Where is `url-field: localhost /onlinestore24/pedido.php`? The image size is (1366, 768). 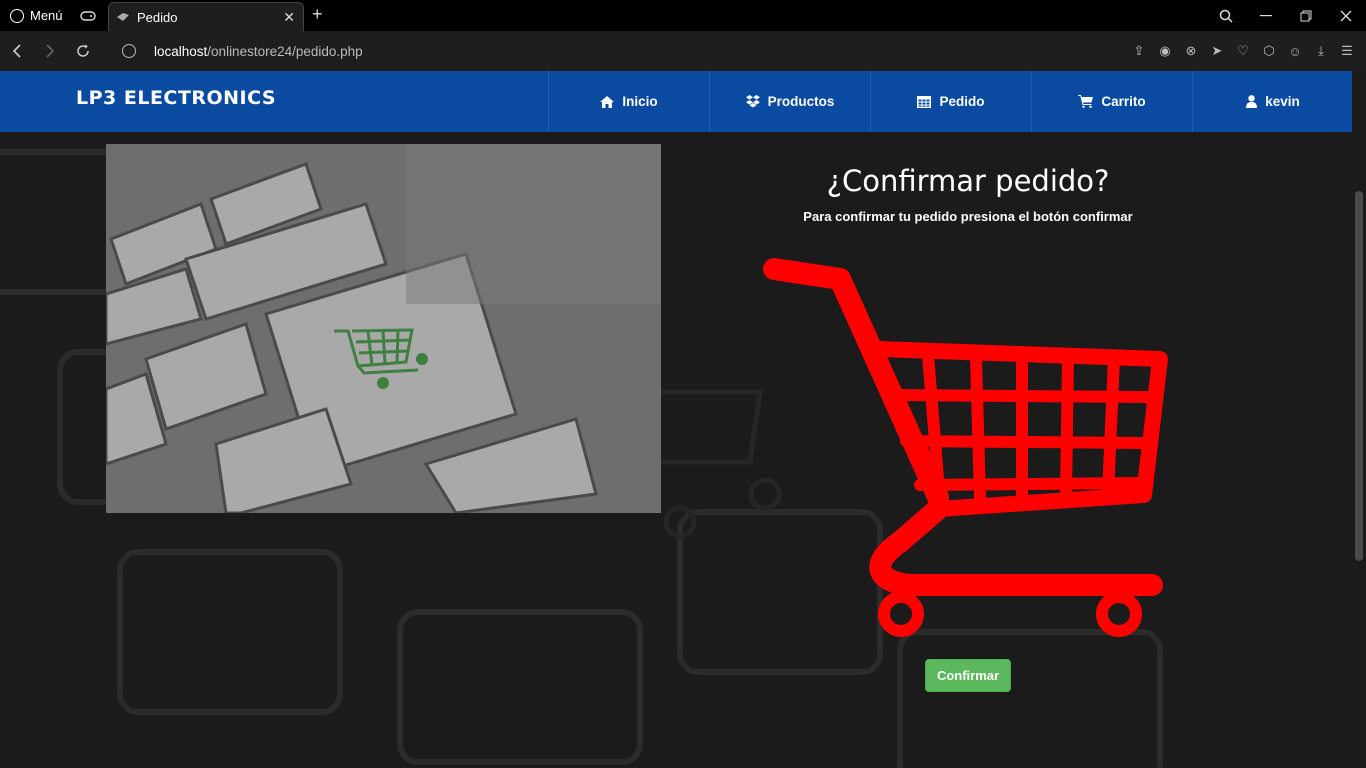 url-field: localhost /onlinestore24/pedido.php is located at coordinates (242, 51).